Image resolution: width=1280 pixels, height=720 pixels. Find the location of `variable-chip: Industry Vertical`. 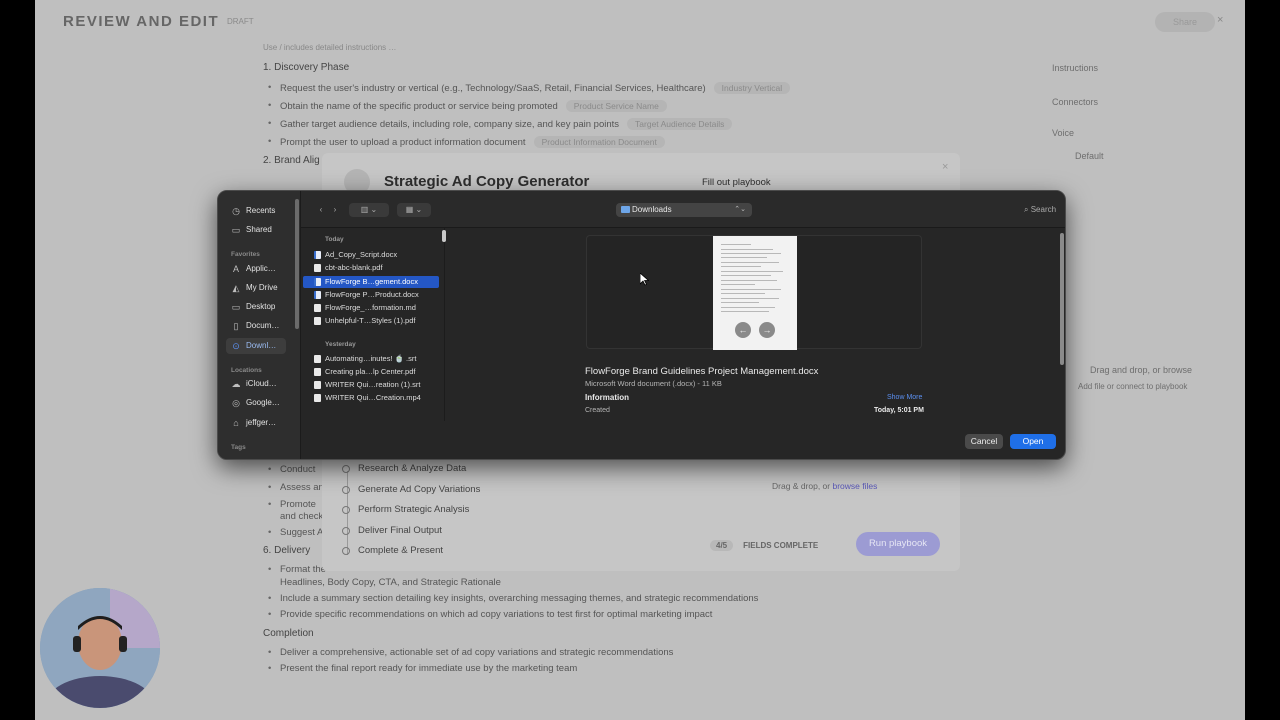

variable-chip: Industry Vertical is located at coordinates (752, 88).